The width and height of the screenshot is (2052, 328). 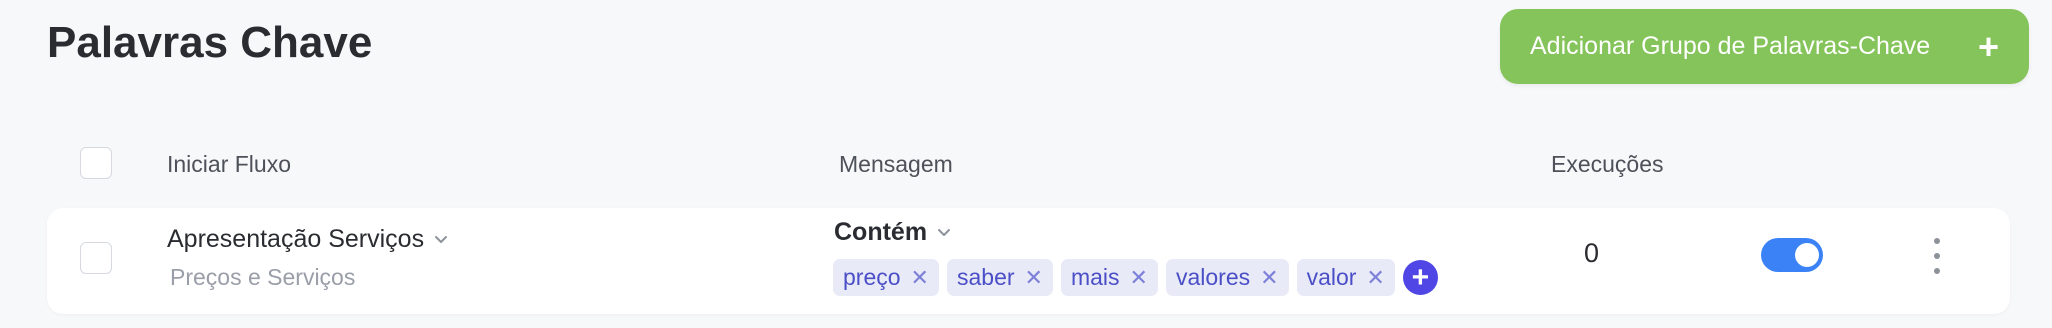 I want to click on keyword-text: mais, so click(x=1095, y=277).